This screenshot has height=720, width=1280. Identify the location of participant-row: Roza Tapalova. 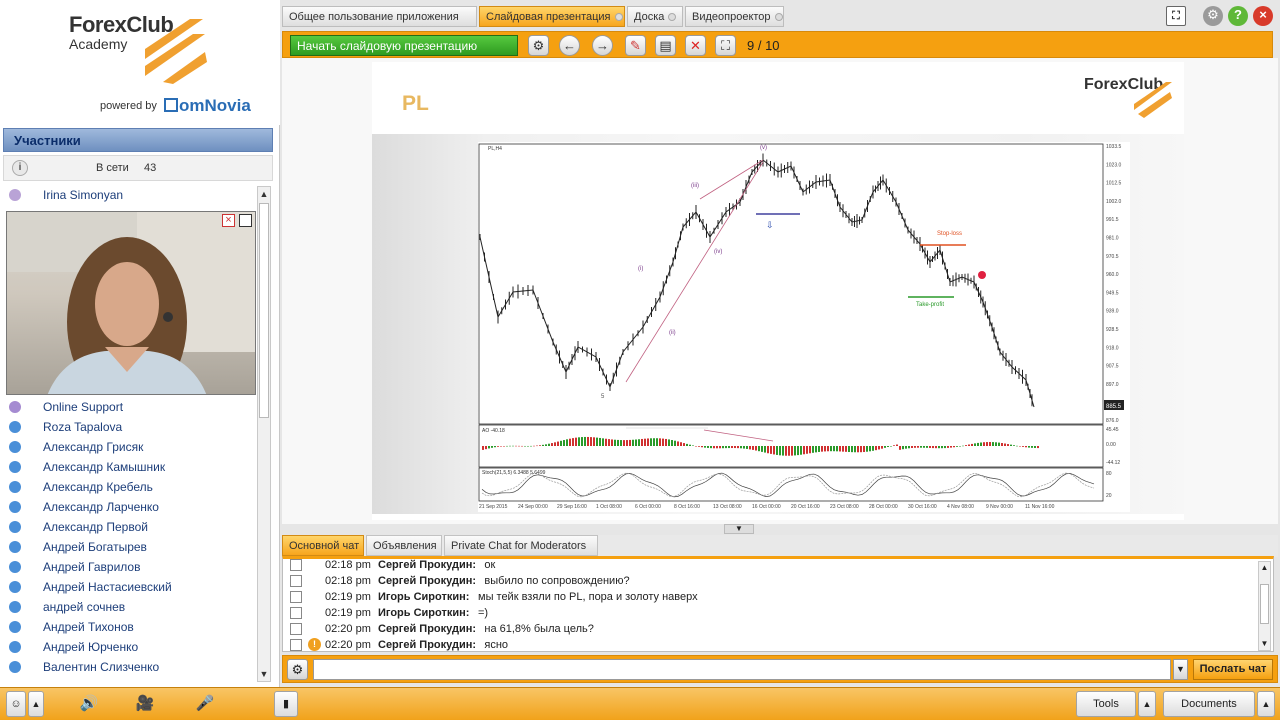
(130, 427).